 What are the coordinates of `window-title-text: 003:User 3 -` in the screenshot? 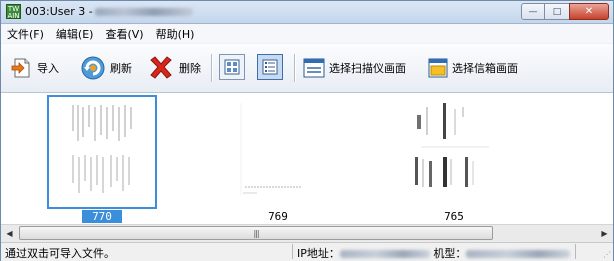 It's located at (59, 11).